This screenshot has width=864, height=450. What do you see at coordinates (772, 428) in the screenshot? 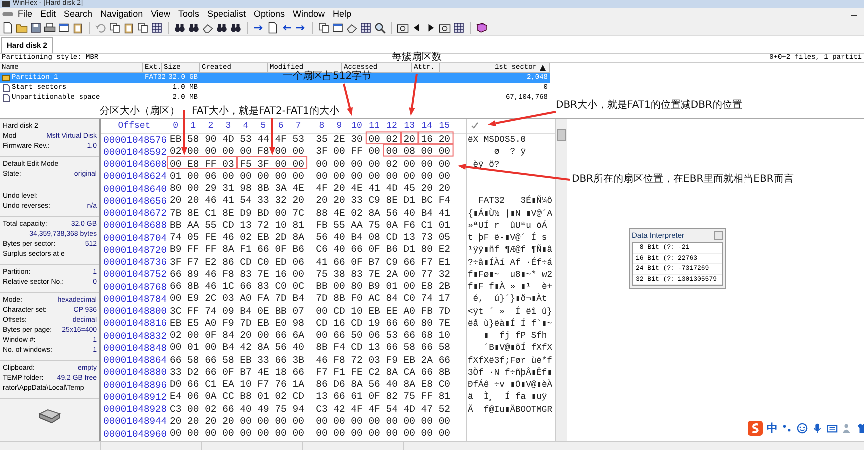
I see `input-mode: 中` at bounding box center [772, 428].